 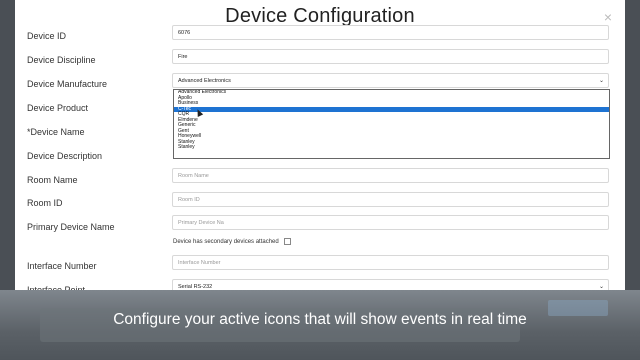 What do you see at coordinates (61, 60) in the screenshot?
I see `label-device-discipline: Device Discipline` at bounding box center [61, 60].